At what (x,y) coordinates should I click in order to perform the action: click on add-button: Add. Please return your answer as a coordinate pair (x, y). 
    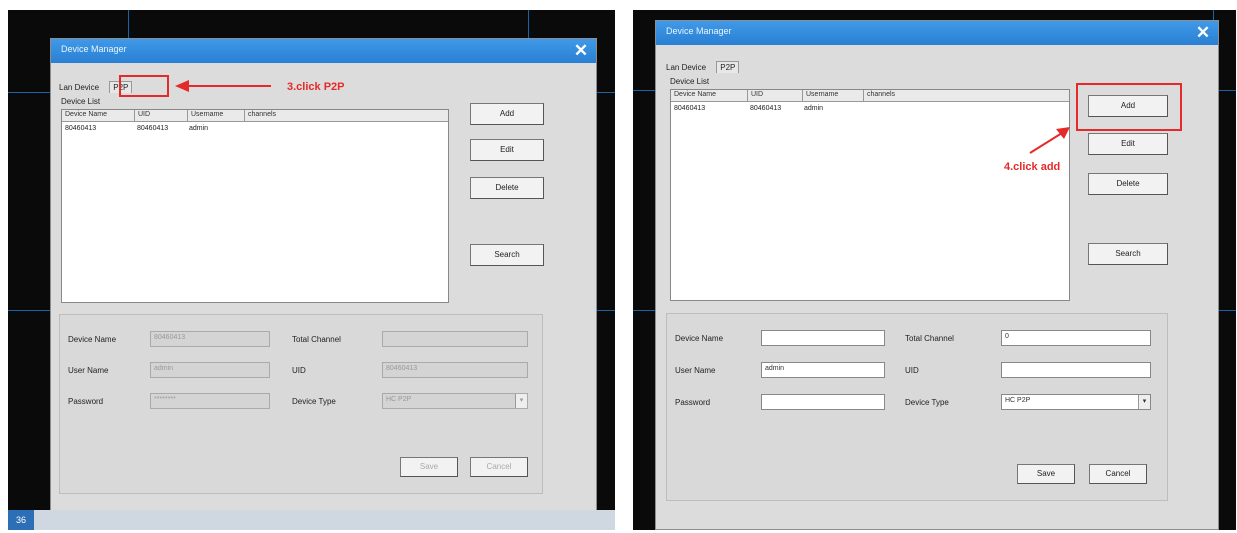
    Looking at the image, I should click on (507, 114).